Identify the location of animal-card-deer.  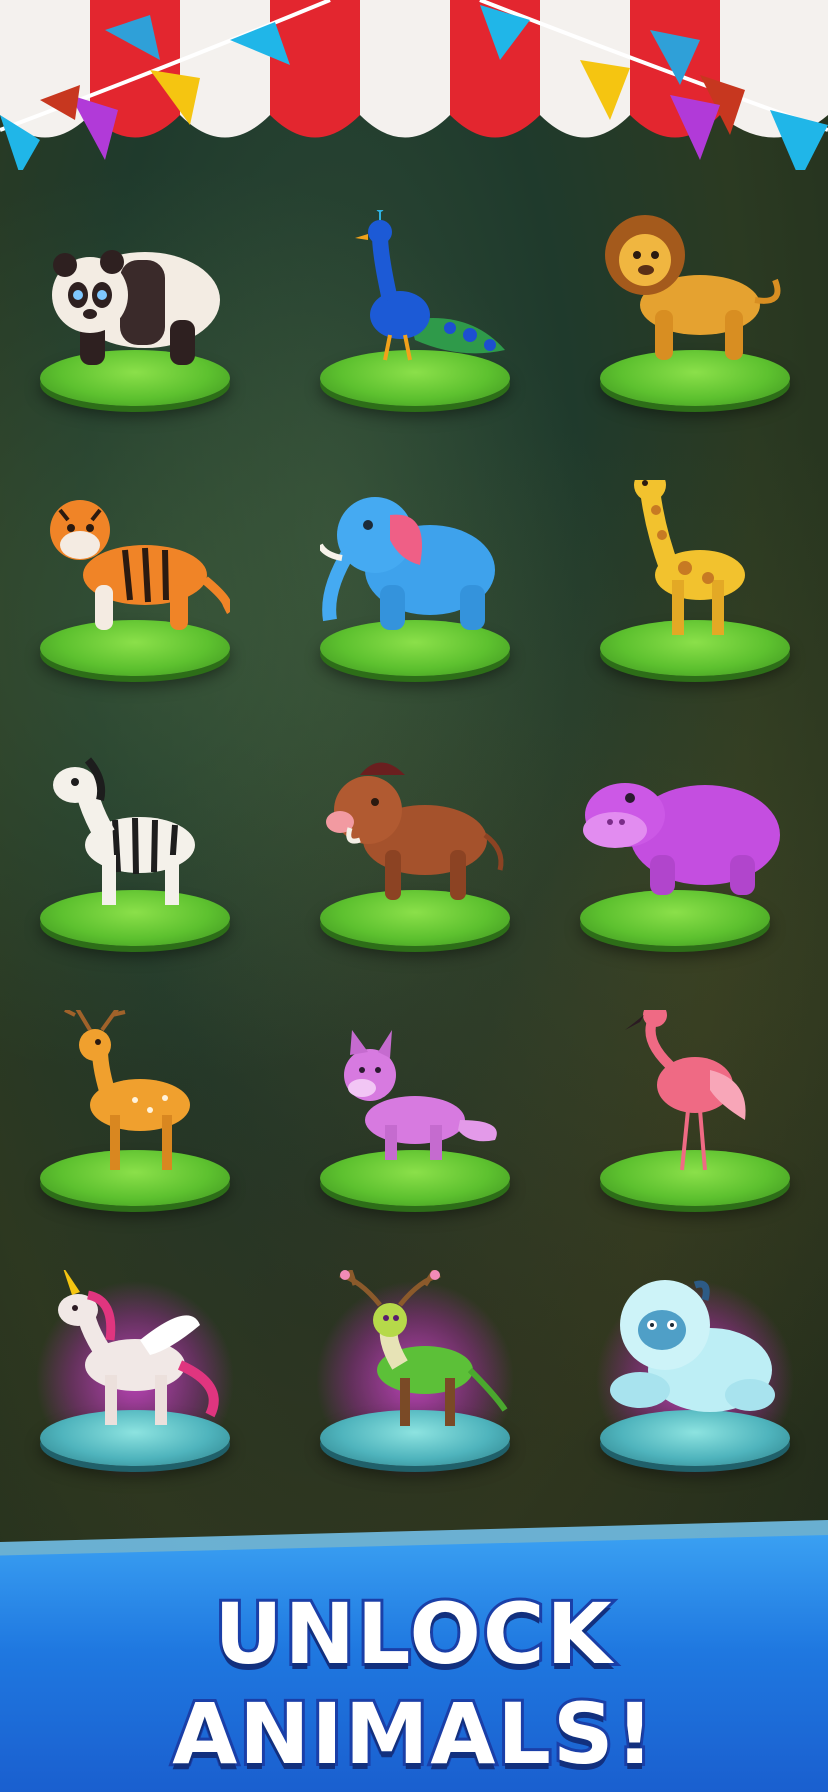
(135, 1115).